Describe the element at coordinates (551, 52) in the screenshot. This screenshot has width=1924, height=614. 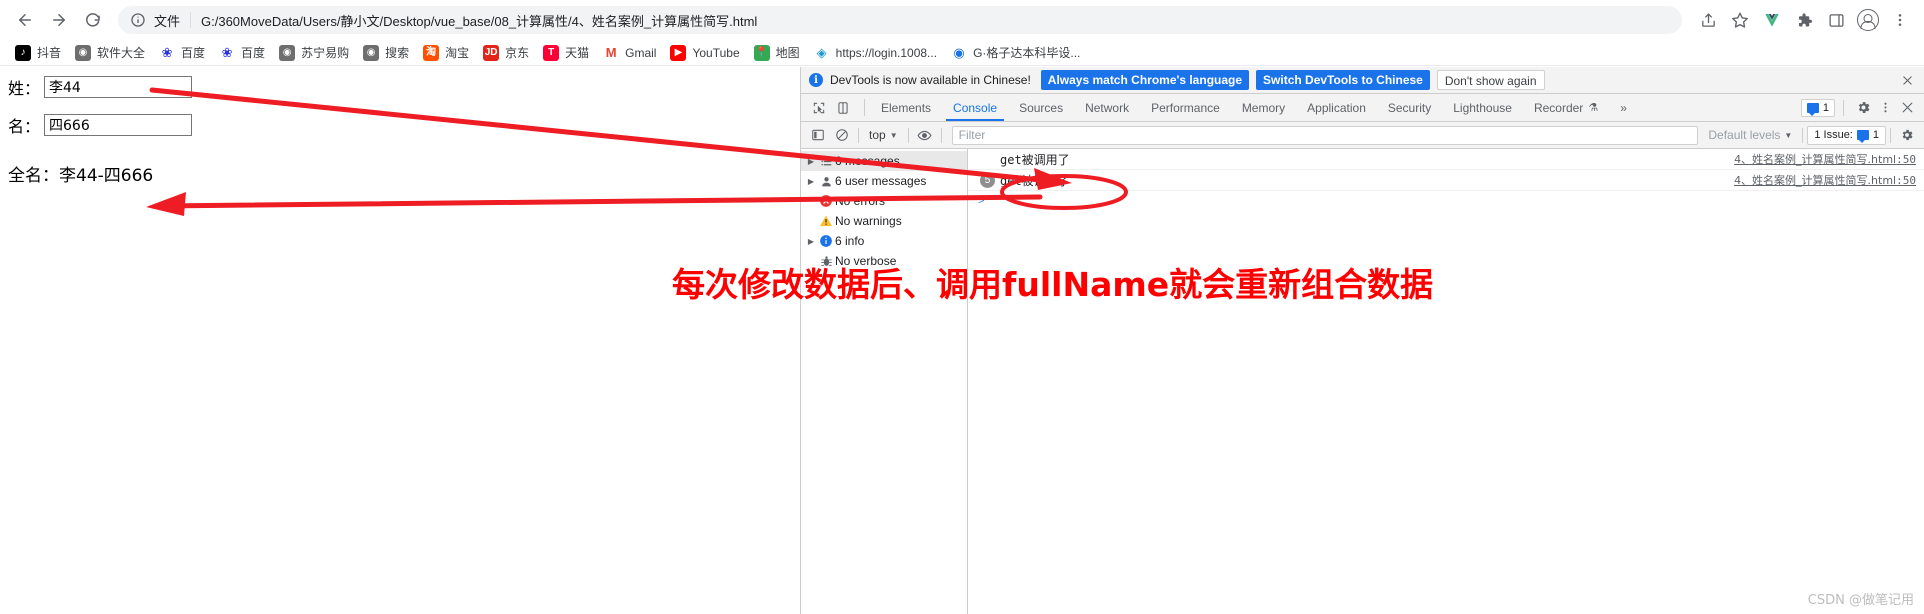
I see `tmall-icon: T` at that location.